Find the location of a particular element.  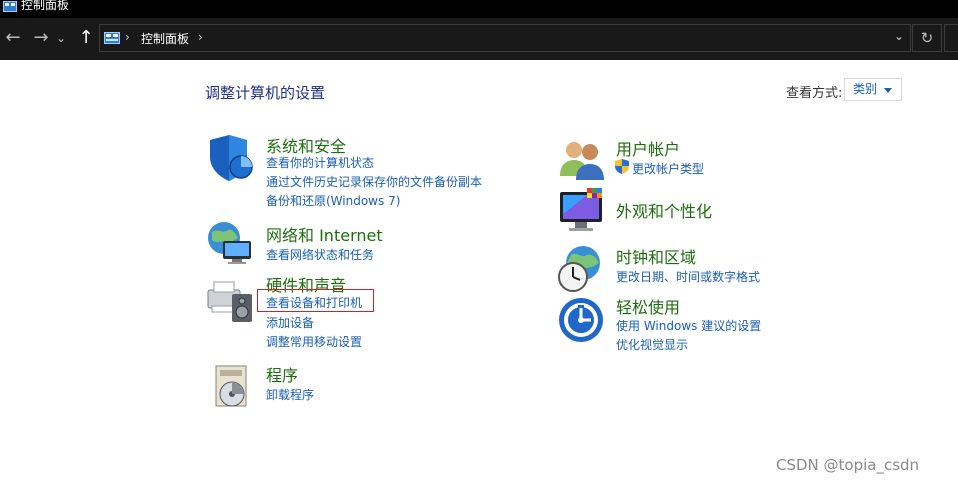

highlight-annotation is located at coordinates (315, 300).